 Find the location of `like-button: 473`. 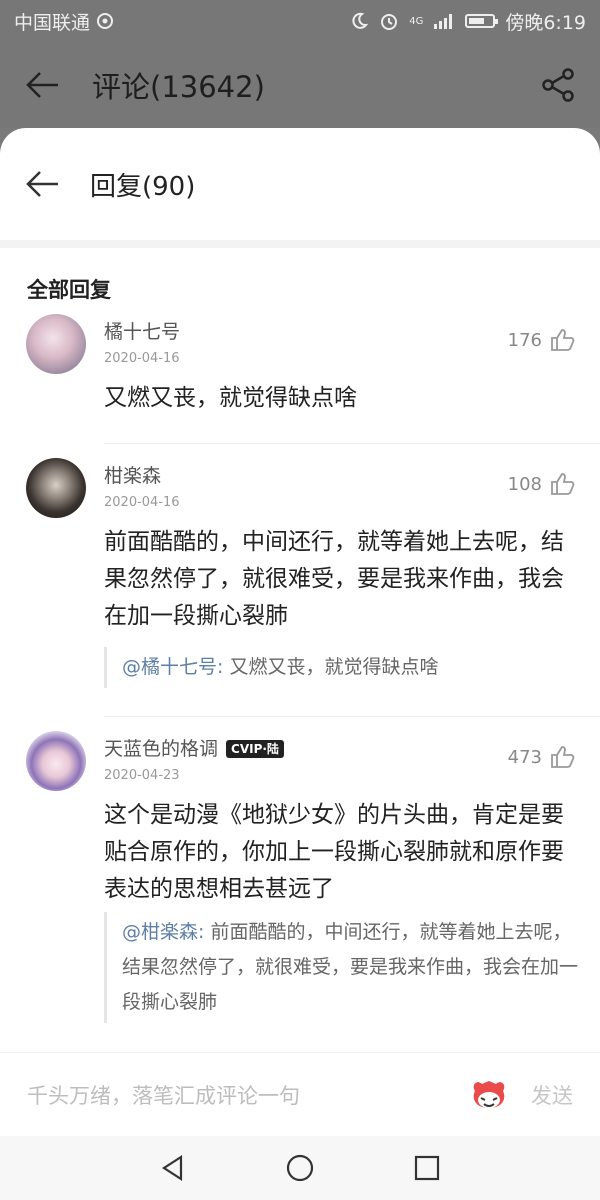

like-button: 473 is located at coordinates (542, 757).